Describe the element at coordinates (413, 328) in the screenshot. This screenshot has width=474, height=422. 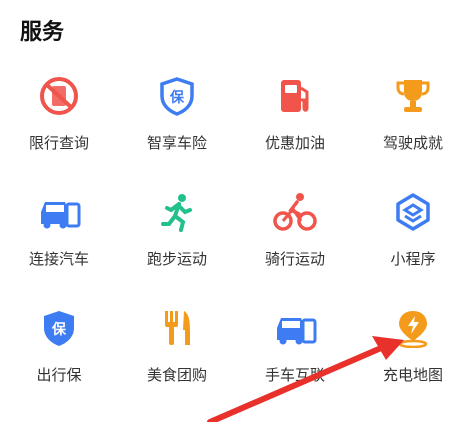
I see `charging-map-icon` at that location.